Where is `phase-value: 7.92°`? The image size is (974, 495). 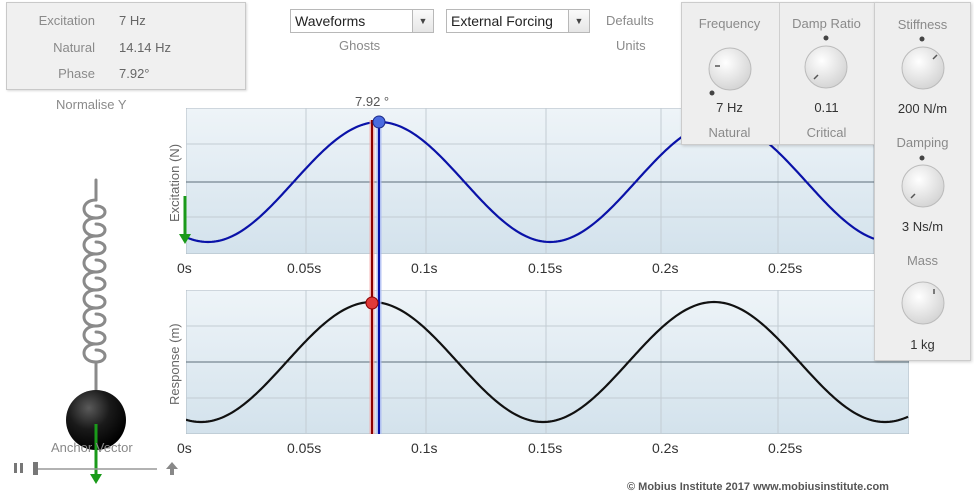
phase-value: 7.92° is located at coordinates (134, 73).